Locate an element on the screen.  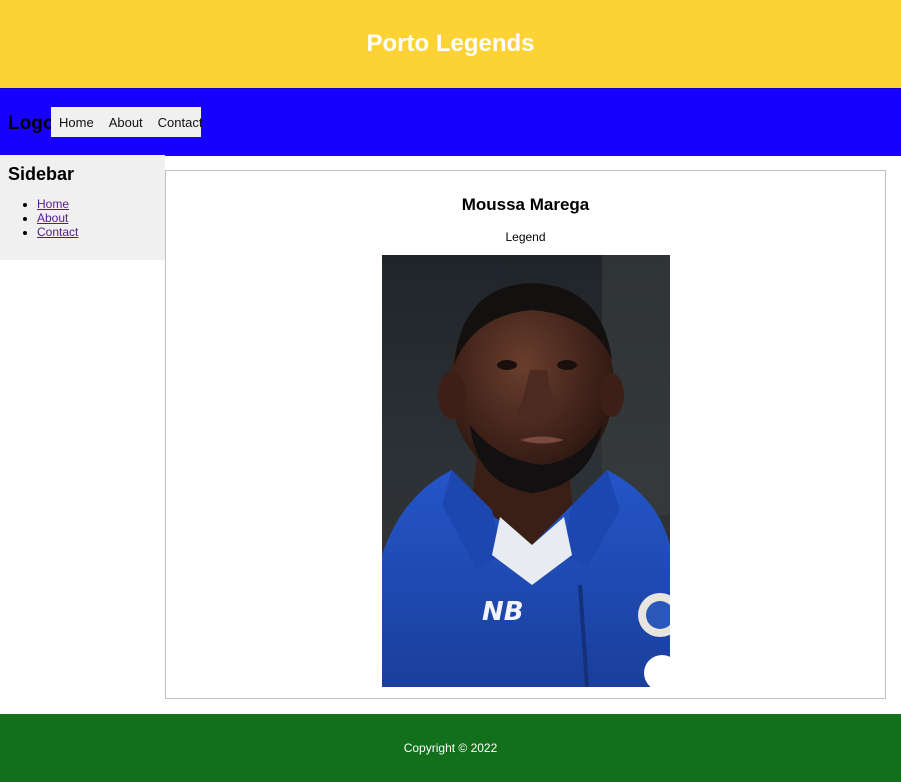
sidebar: Sidebar Home About Contact is located at coordinates (82, 207).